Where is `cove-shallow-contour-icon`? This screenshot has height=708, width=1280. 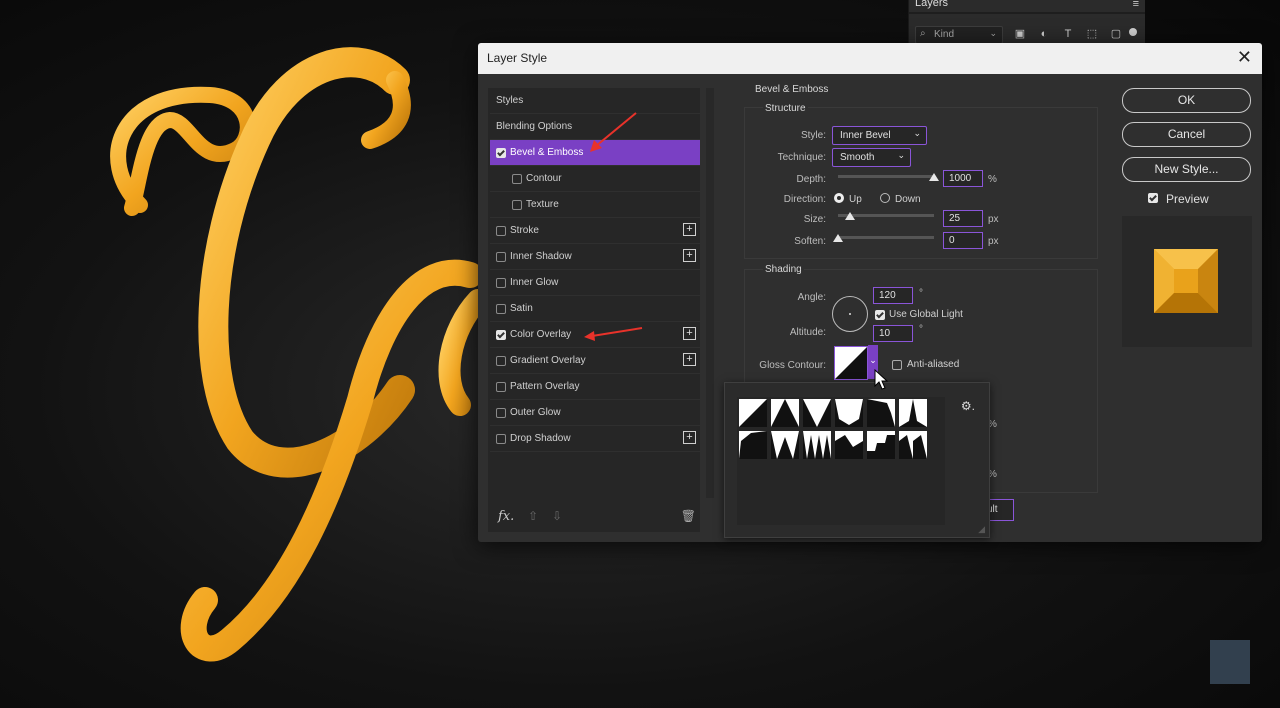 cove-shallow-contour-icon is located at coordinates (881, 413).